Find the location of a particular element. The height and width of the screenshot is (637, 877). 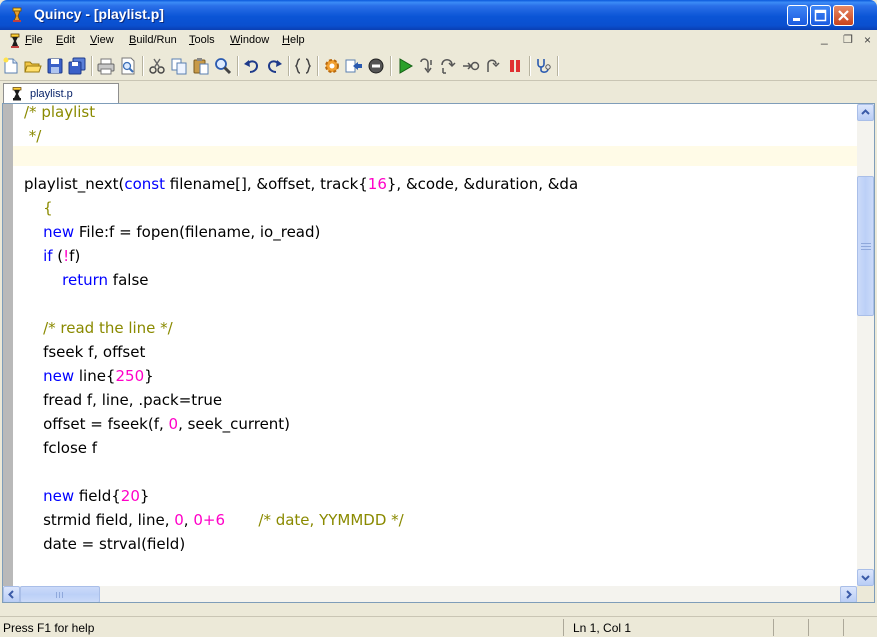

code-line: return false is located at coordinates (86, 280).